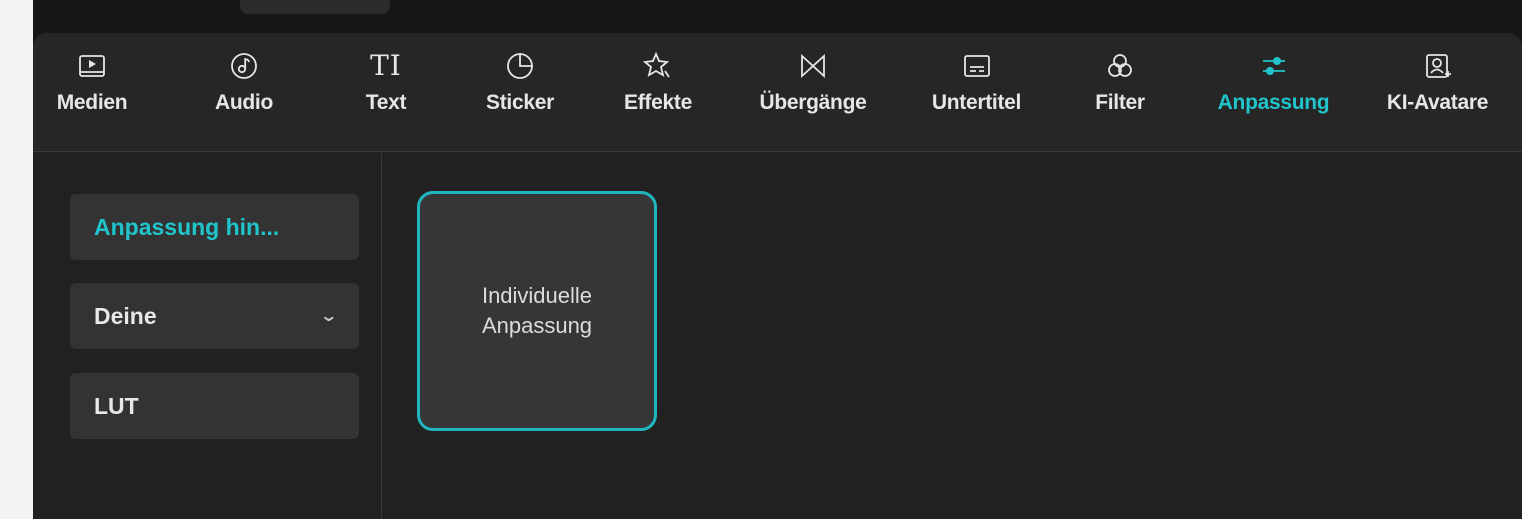  I want to click on text-icon: TI, so click(386, 65).